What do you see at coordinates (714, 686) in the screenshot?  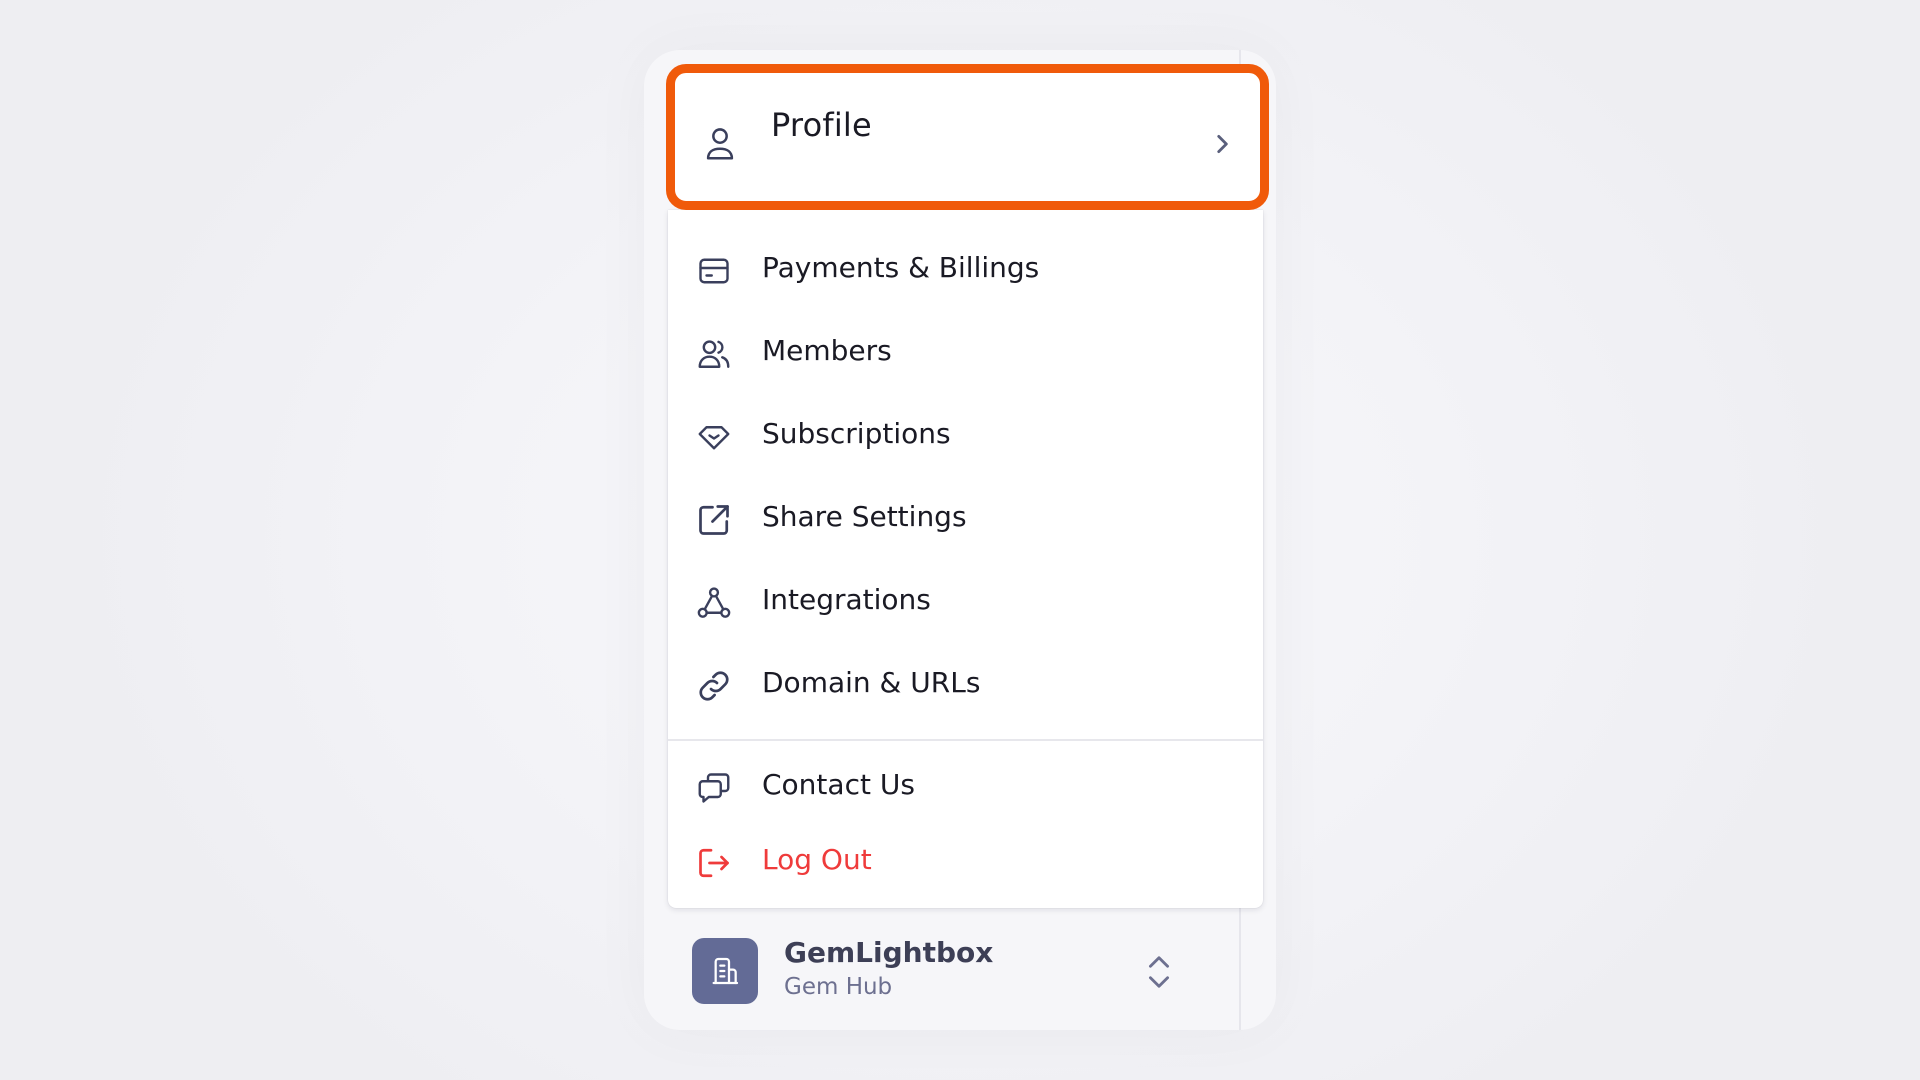 I see `link-icon` at bounding box center [714, 686].